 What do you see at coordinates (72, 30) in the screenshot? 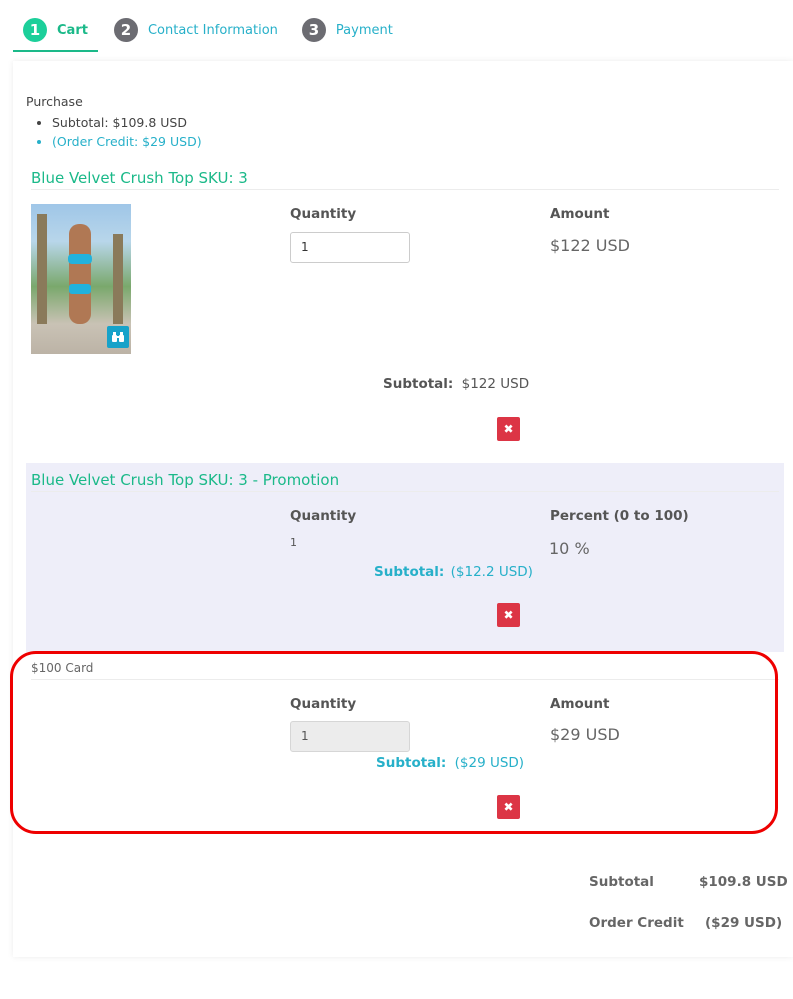
I see `step-label-cart: Cart` at bounding box center [72, 30].